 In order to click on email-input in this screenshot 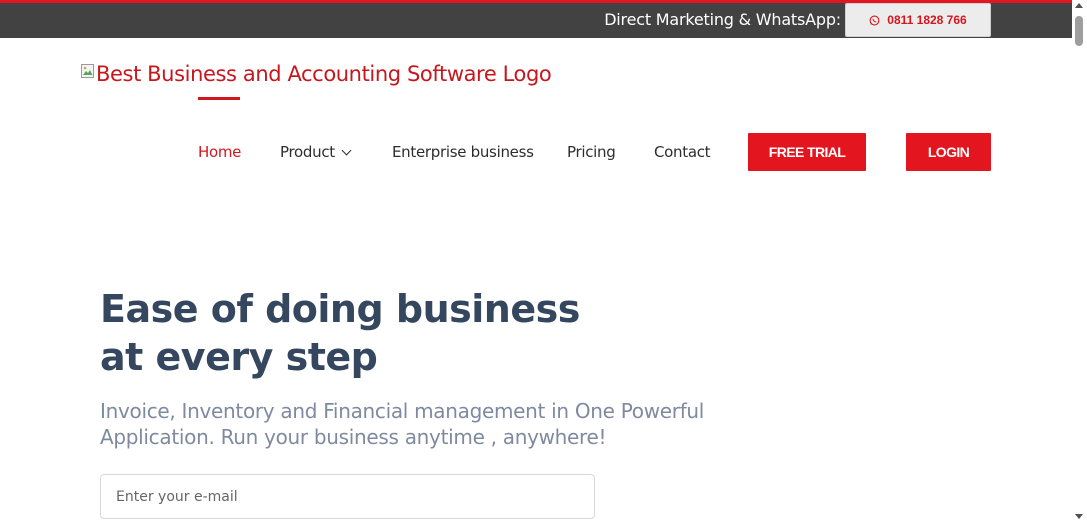, I will do `click(347, 496)`.